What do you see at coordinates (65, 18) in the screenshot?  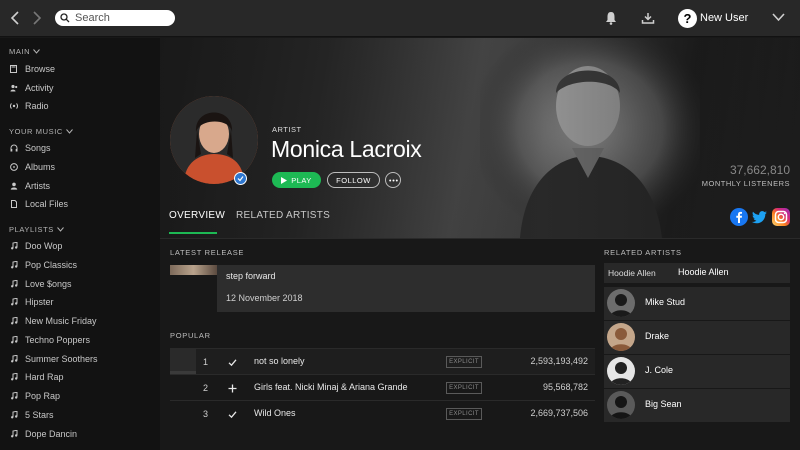 I see `search-icon` at bounding box center [65, 18].